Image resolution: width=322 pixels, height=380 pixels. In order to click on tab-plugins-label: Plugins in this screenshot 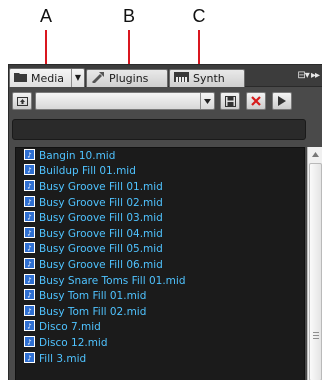, I will do `click(129, 78)`.